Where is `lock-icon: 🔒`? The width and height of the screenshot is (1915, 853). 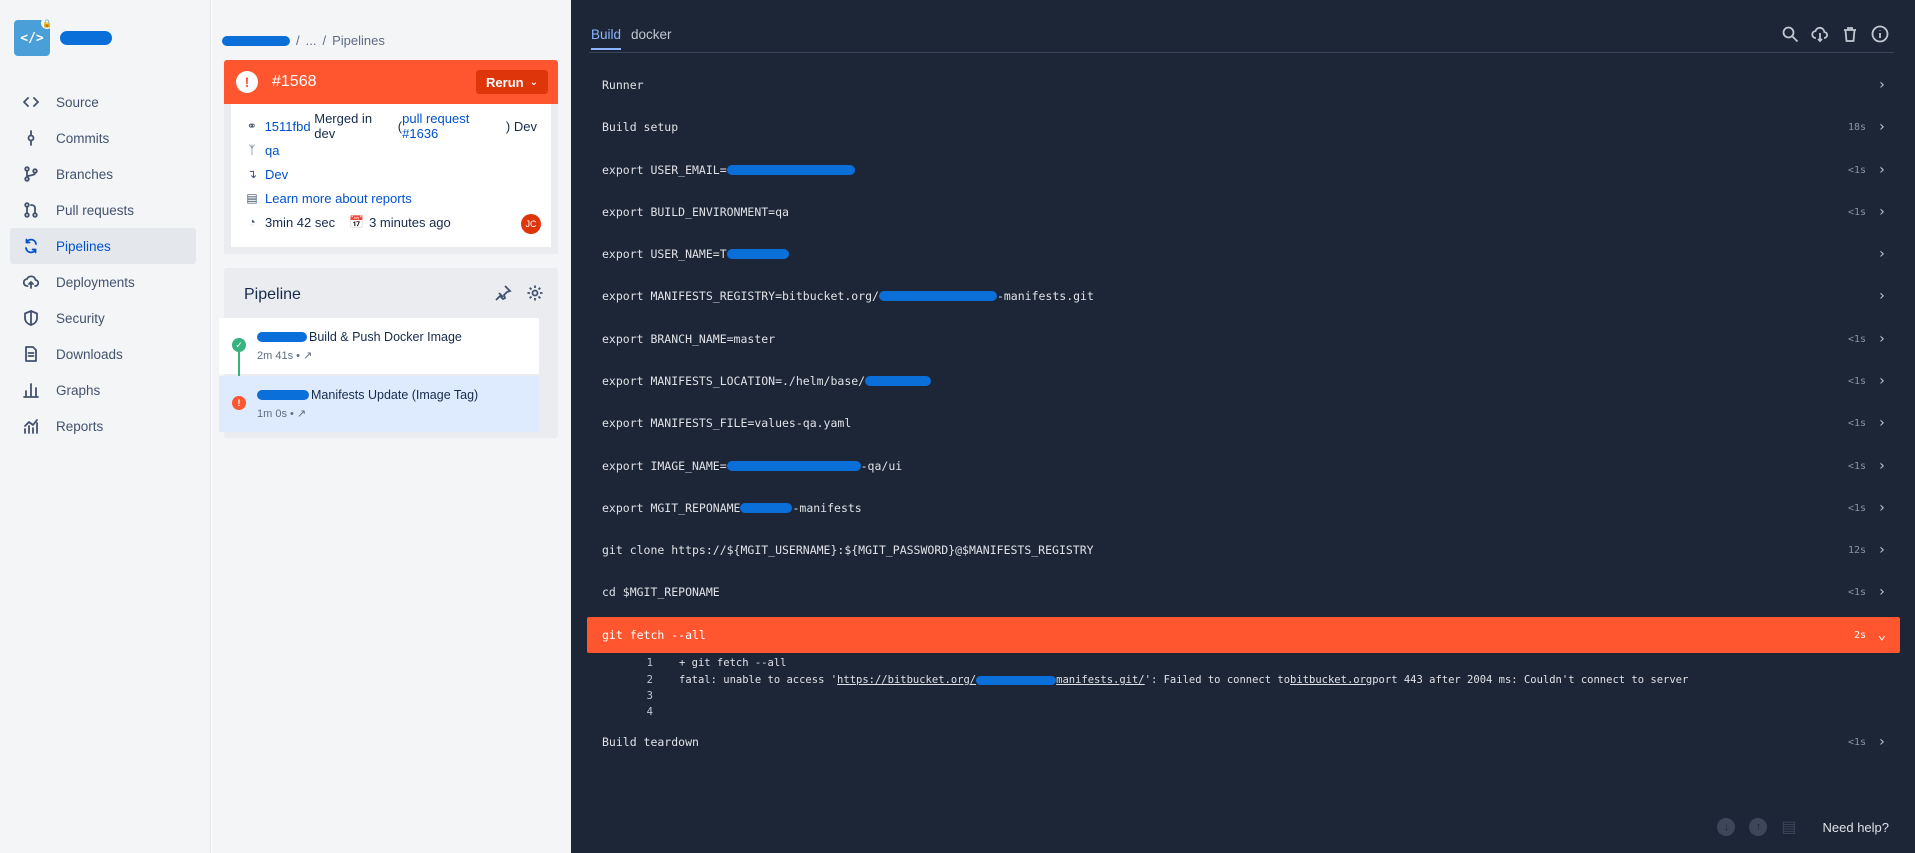
lock-icon: 🔒 is located at coordinates (47, 23).